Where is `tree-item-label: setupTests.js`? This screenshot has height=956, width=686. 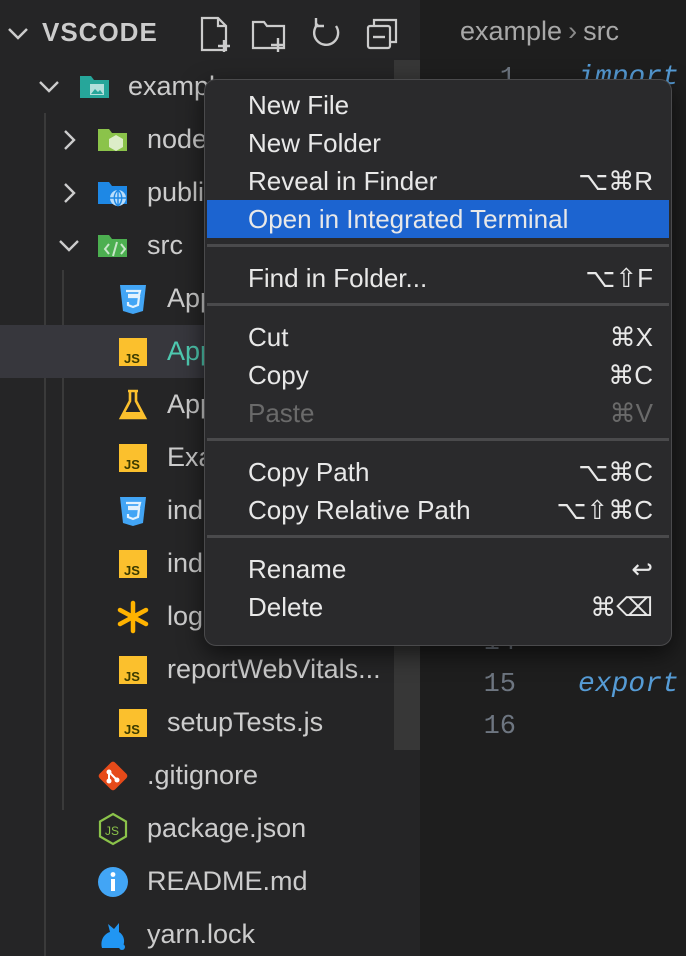 tree-item-label: setupTests.js is located at coordinates (245, 722).